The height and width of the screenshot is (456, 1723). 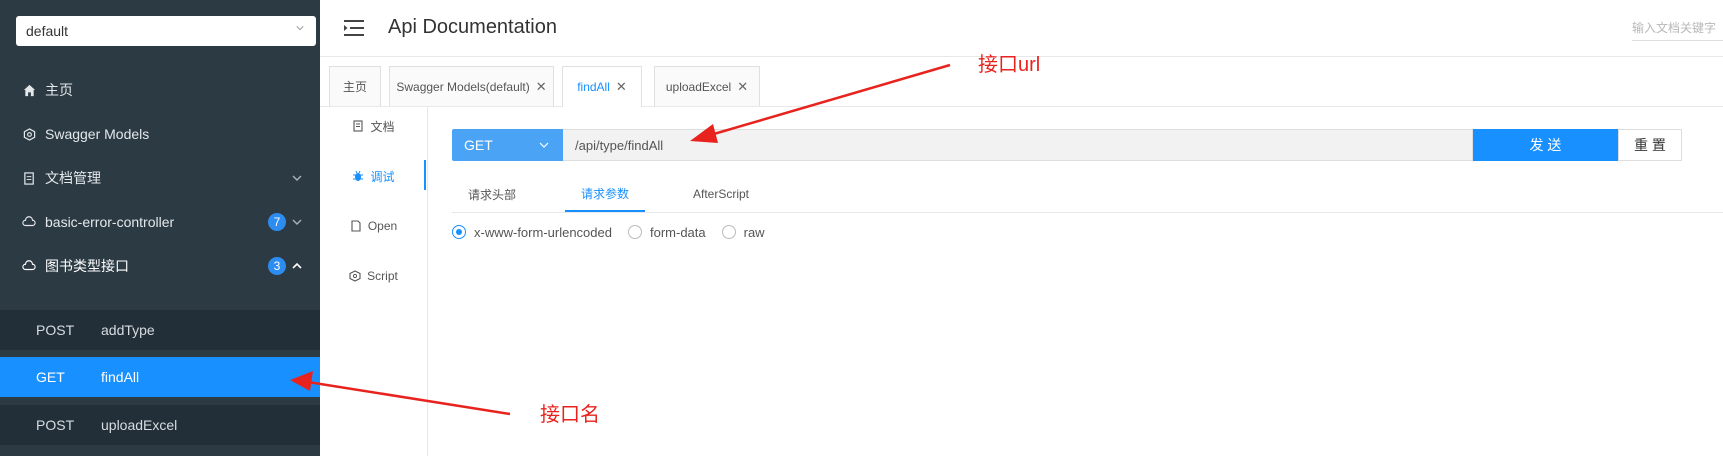 I want to click on vtab-label: Script, so click(x=382, y=276).